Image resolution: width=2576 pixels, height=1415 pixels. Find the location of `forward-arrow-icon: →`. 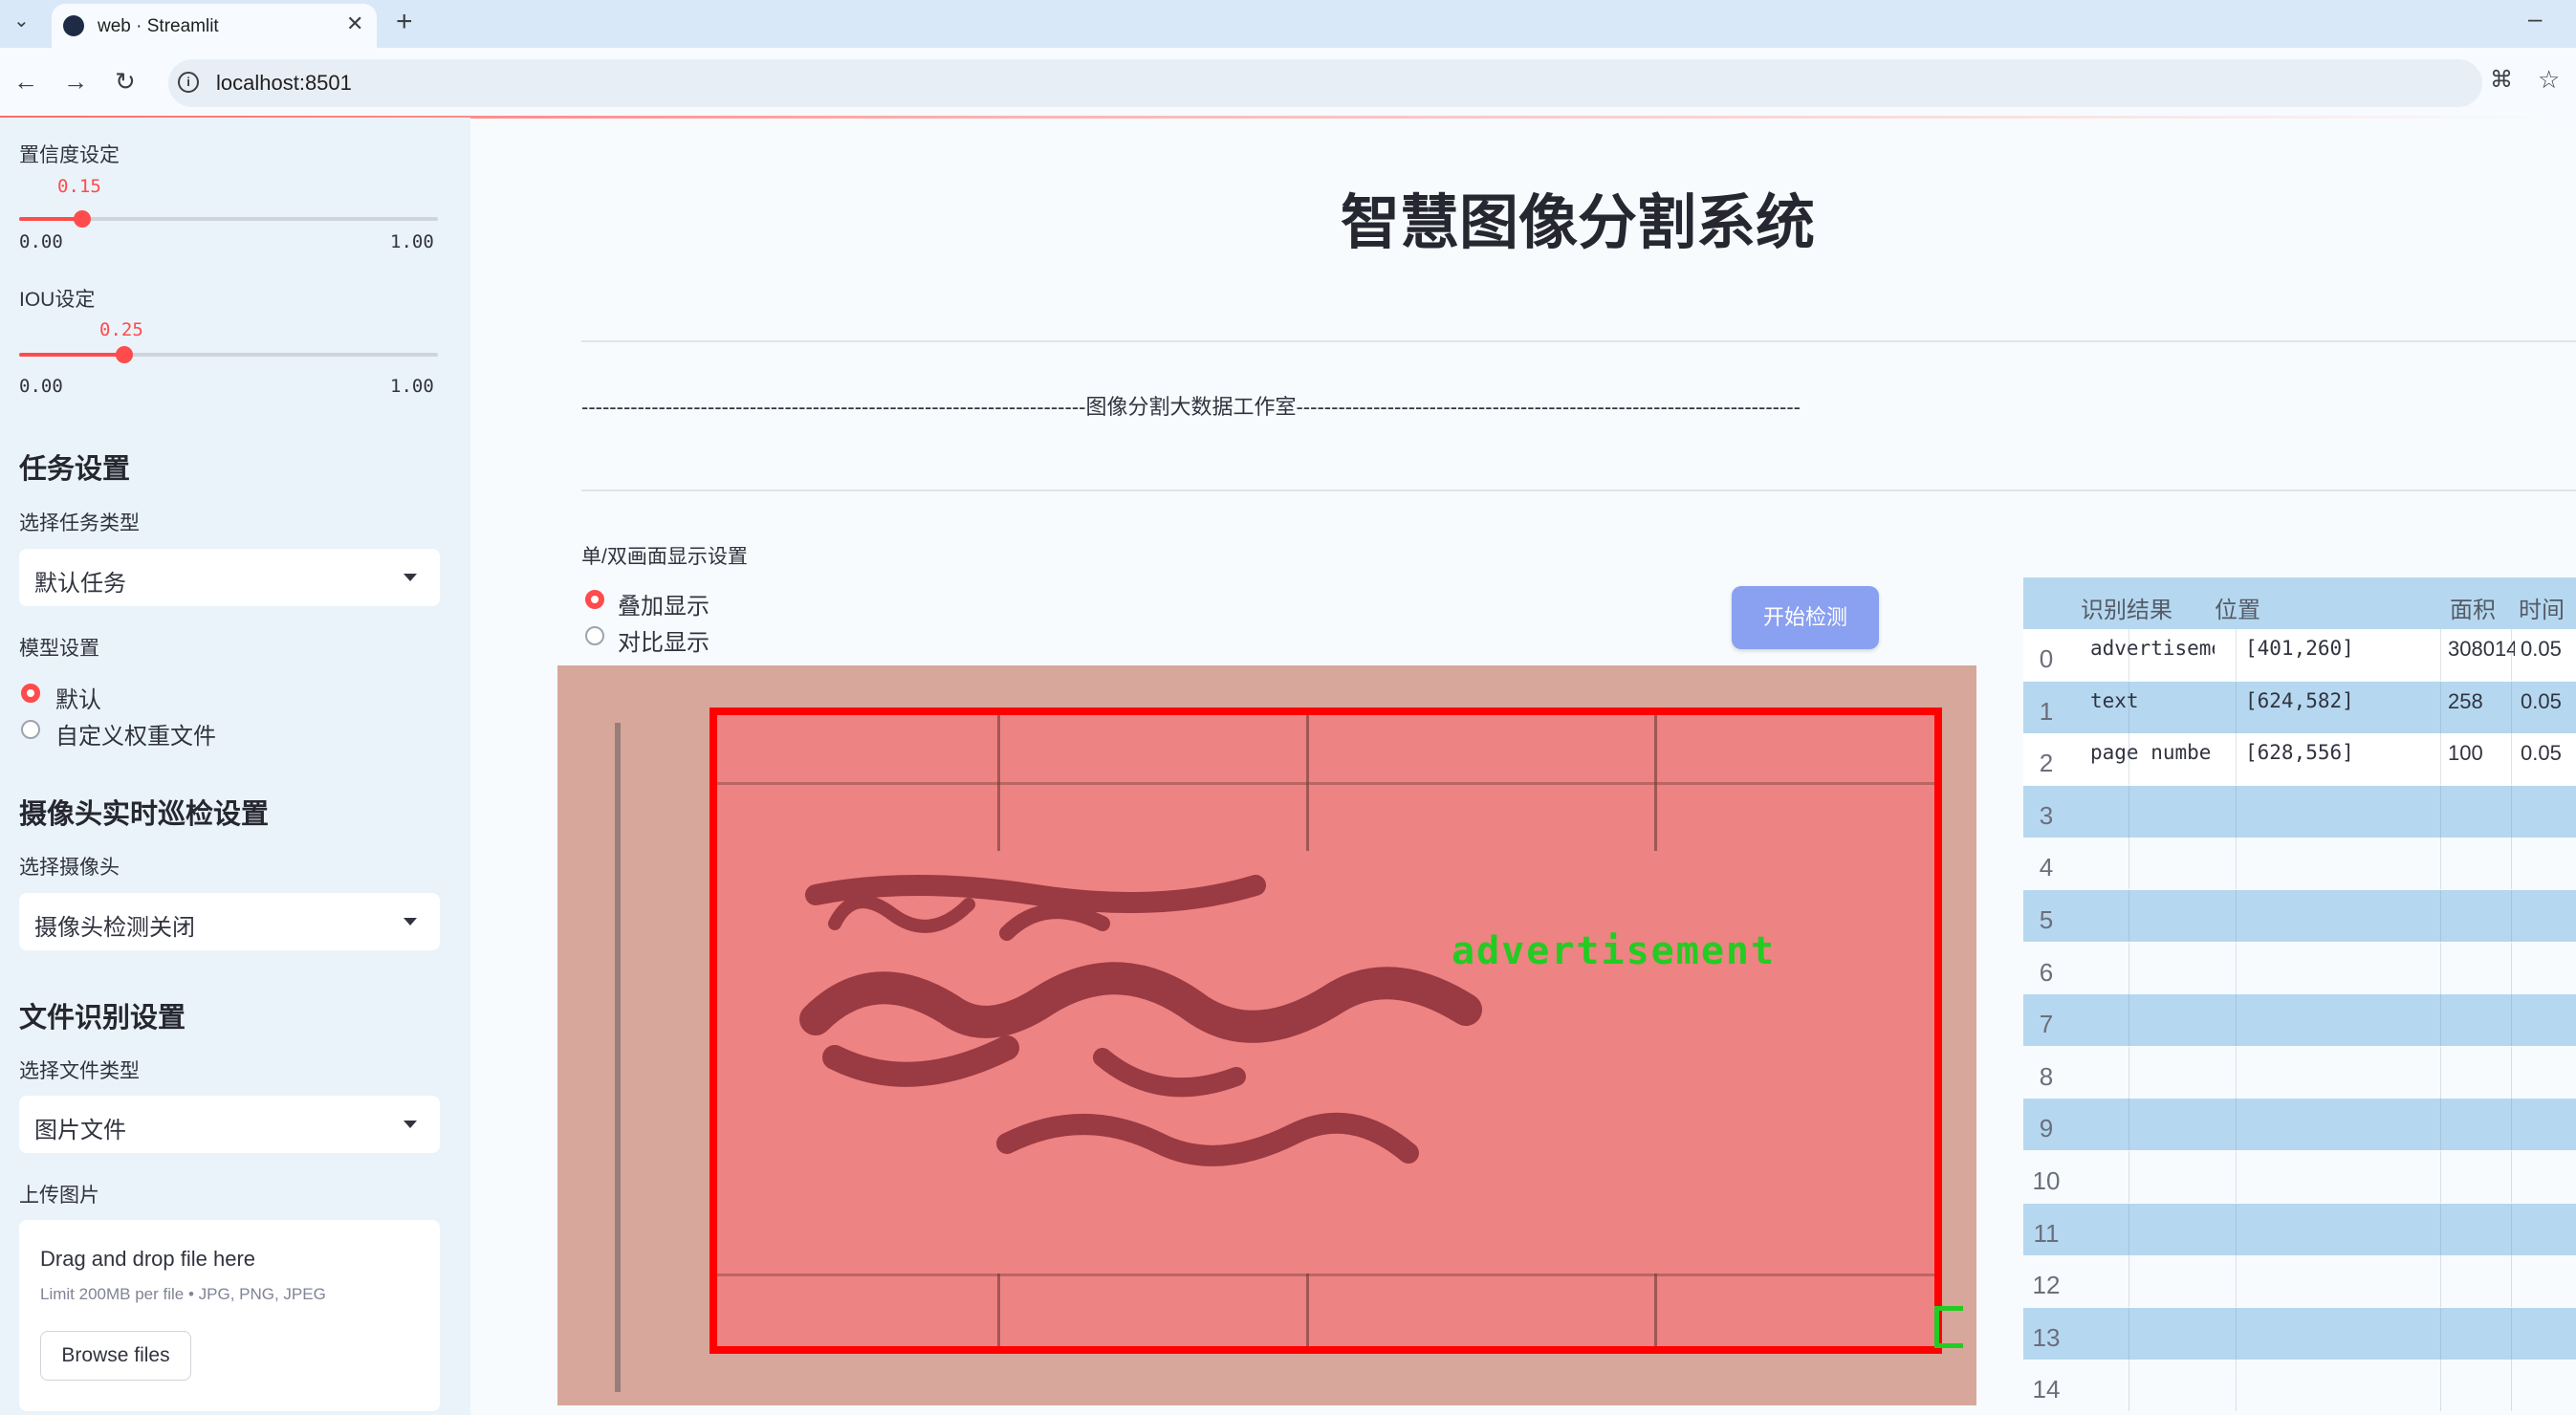

forward-arrow-icon: → is located at coordinates (75, 81).